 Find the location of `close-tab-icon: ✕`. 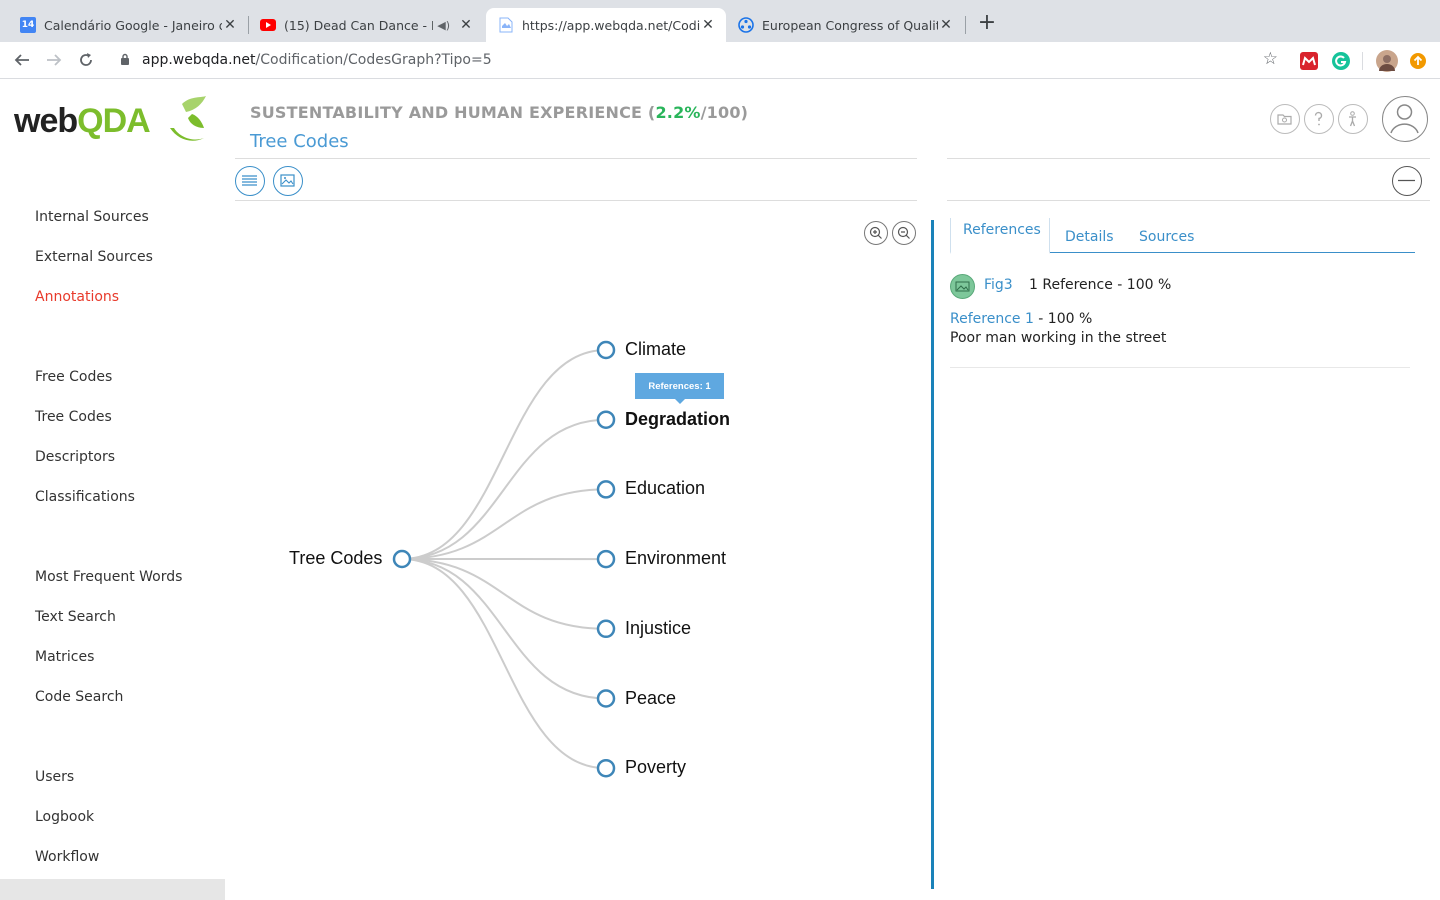

close-tab-icon: ✕ is located at coordinates (946, 25).